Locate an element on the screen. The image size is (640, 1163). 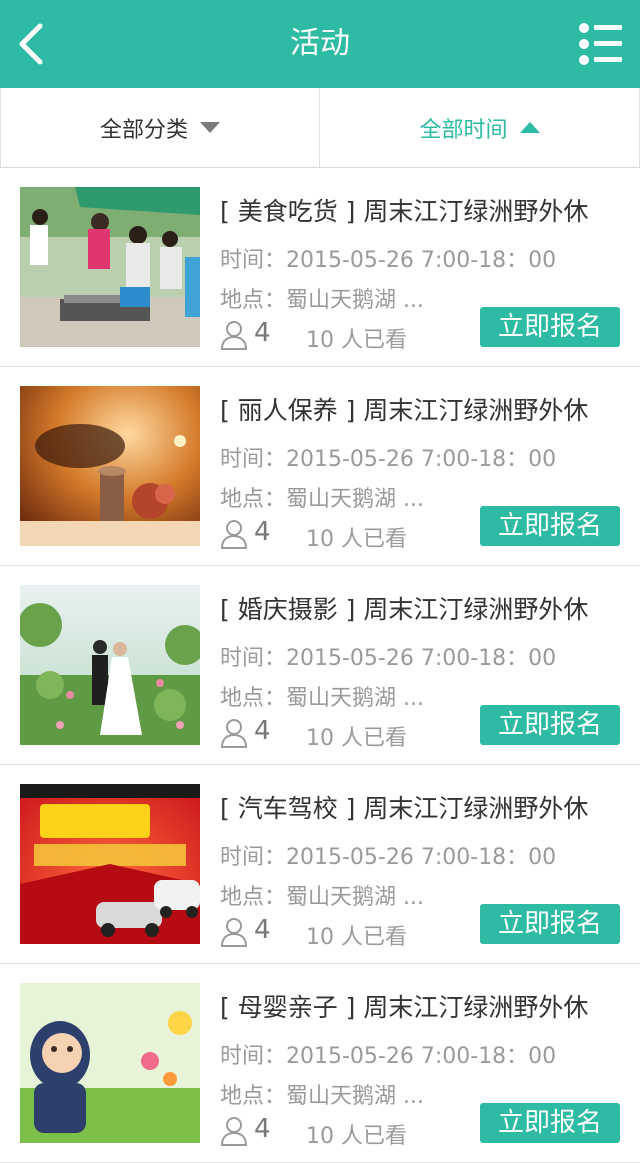
event-title: [ 汽车驾校 ] 周末江汀绿洲野外休 is located at coordinates (404, 808).